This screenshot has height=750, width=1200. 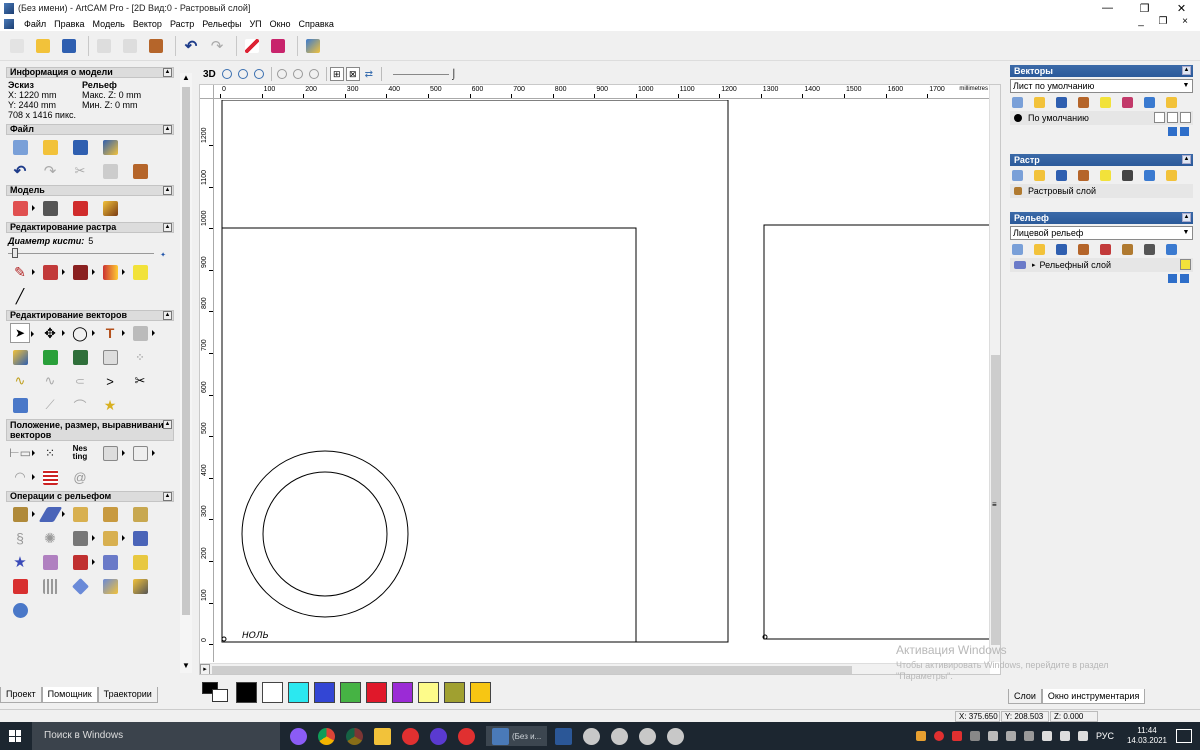 I want to click on relief-layer-button, so click(x=50, y=562).